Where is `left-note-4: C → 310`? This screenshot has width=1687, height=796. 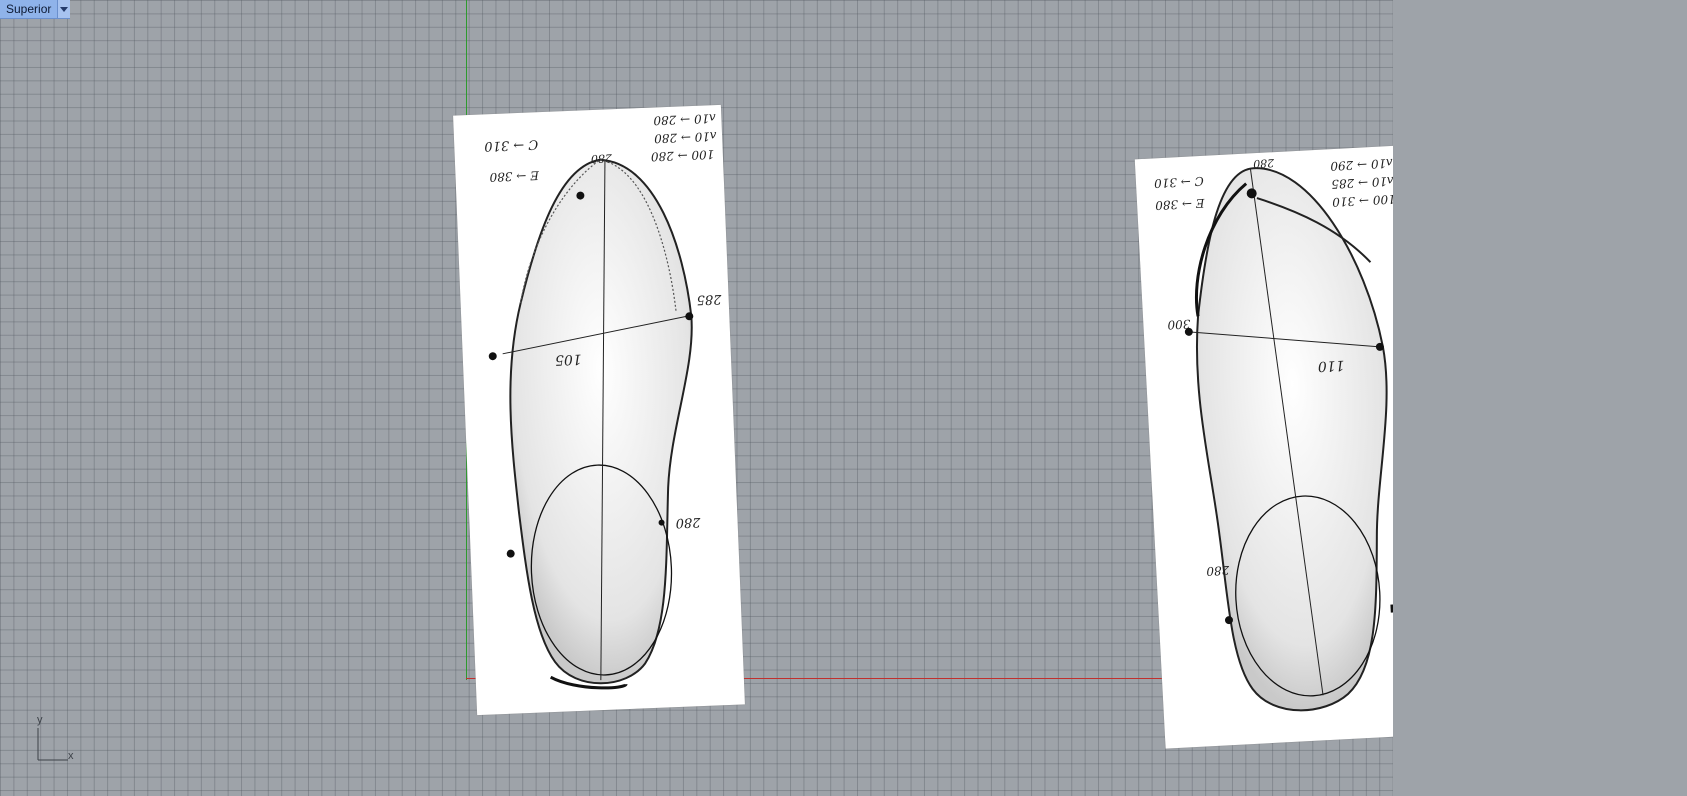 left-note-4: C → 310 is located at coordinates (511, 145).